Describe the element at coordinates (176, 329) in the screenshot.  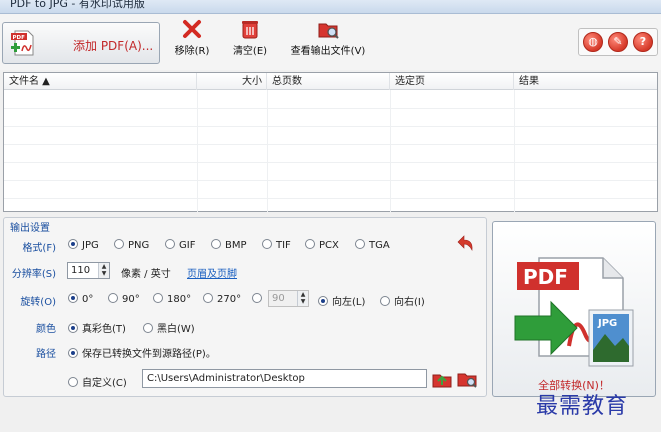
I see `color-bw-label: 黑白(W)` at that location.